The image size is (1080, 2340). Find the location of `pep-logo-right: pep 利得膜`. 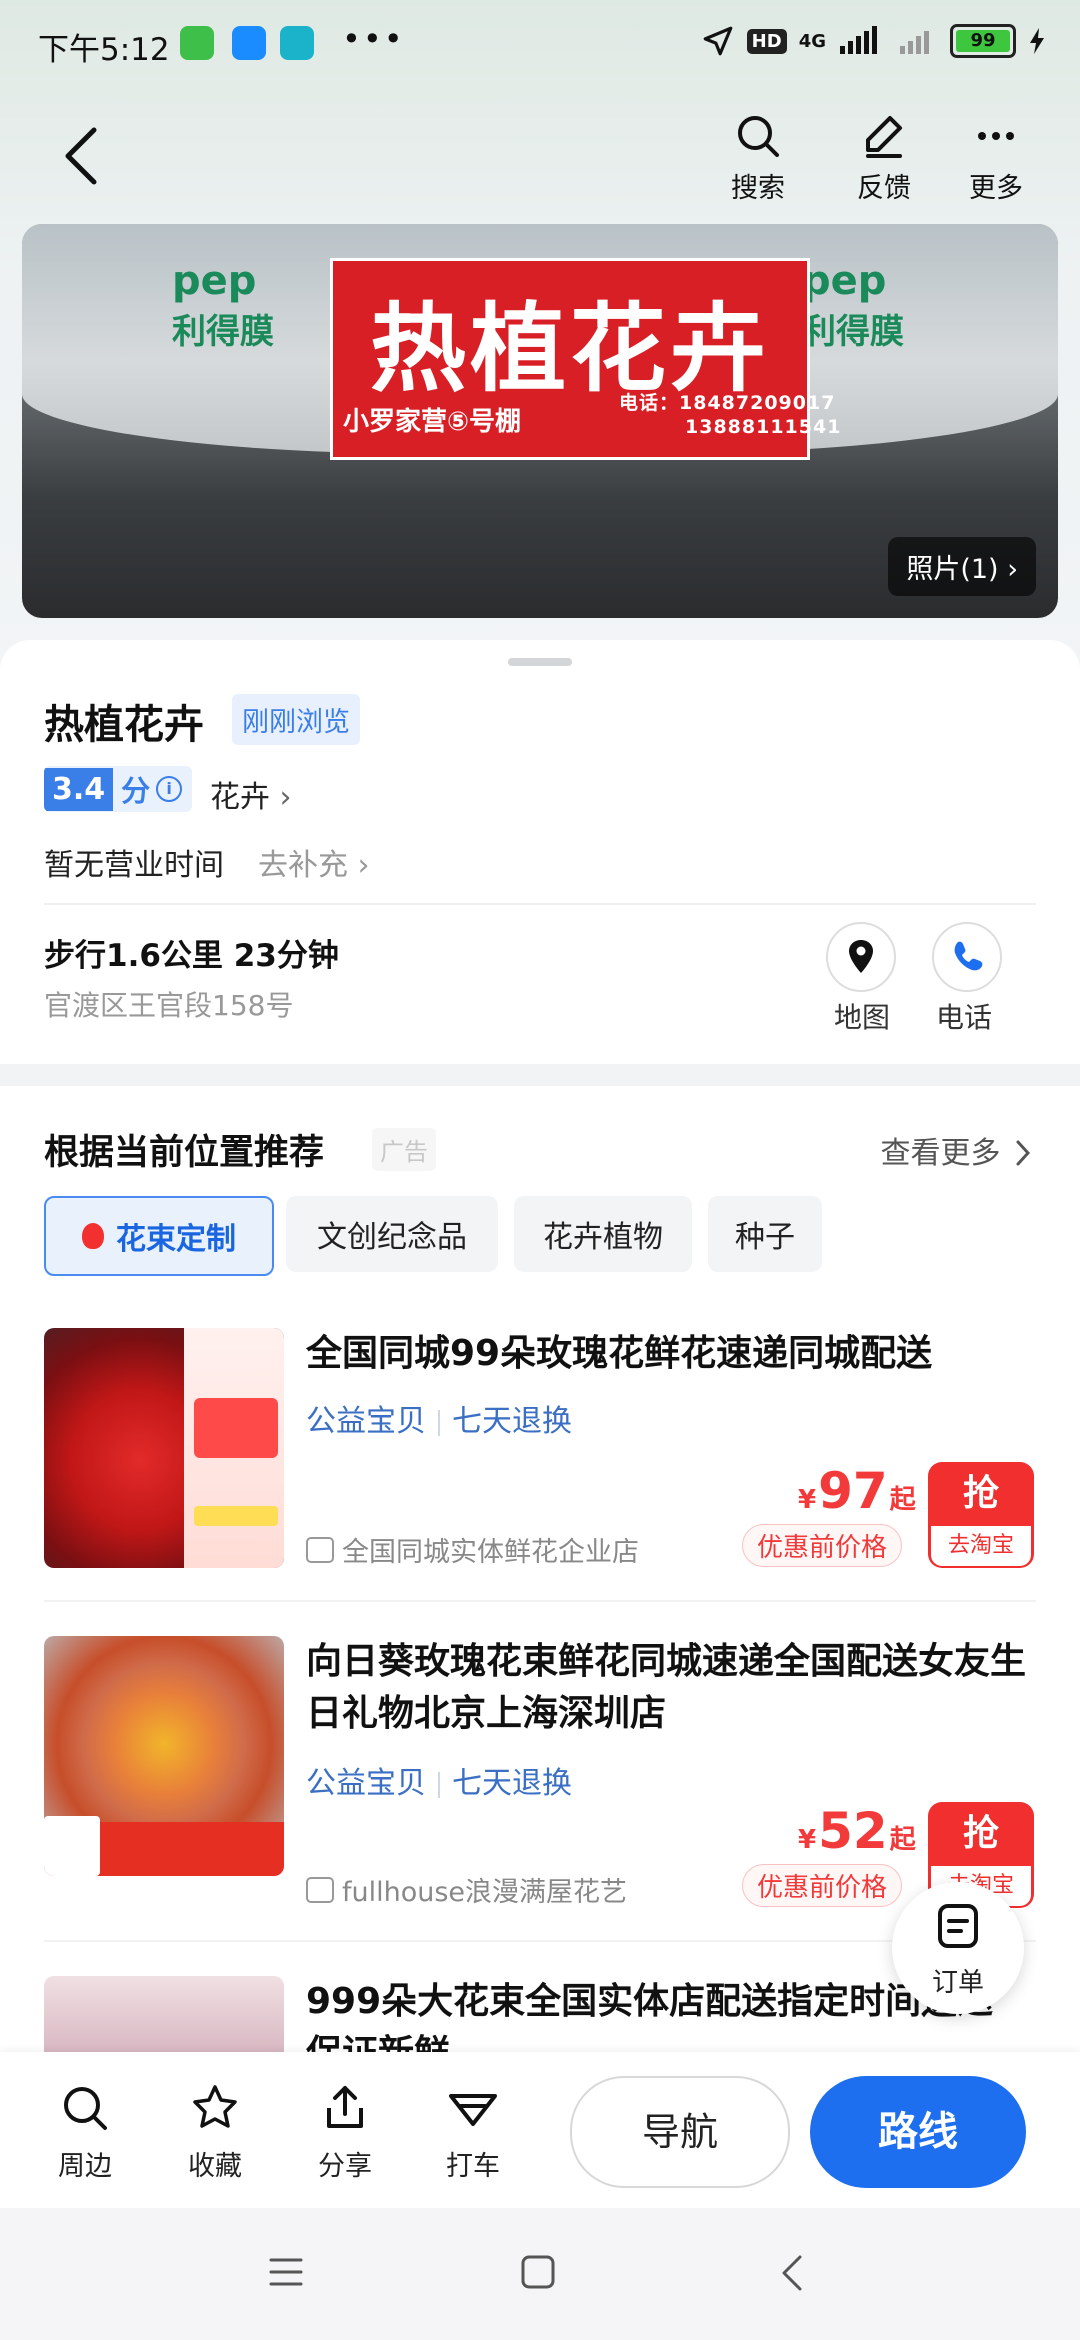

pep-logo-right: pep 利得膜 is located at coordinates (853, 305).